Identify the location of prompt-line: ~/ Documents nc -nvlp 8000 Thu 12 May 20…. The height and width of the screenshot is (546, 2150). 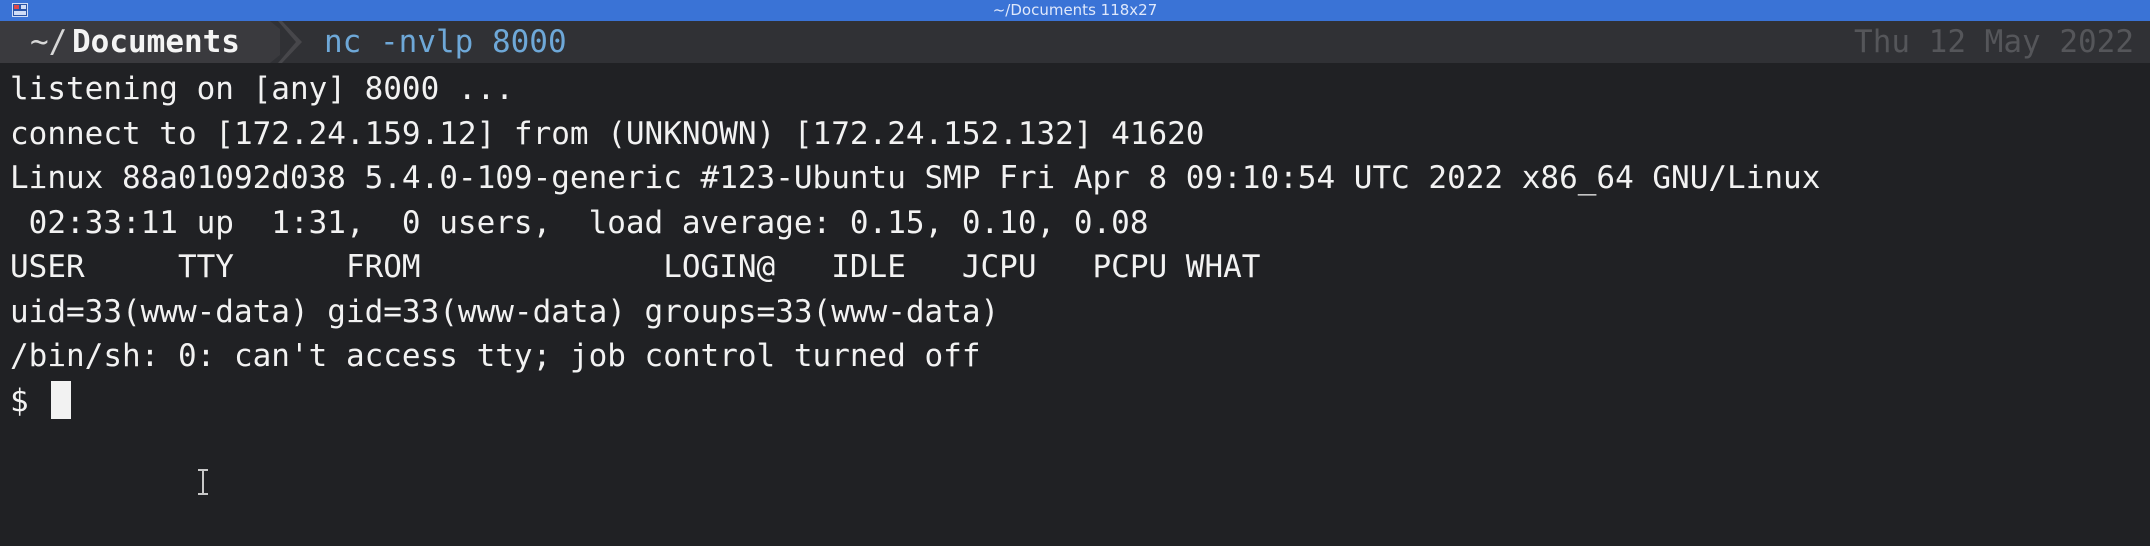
(1075, 42).